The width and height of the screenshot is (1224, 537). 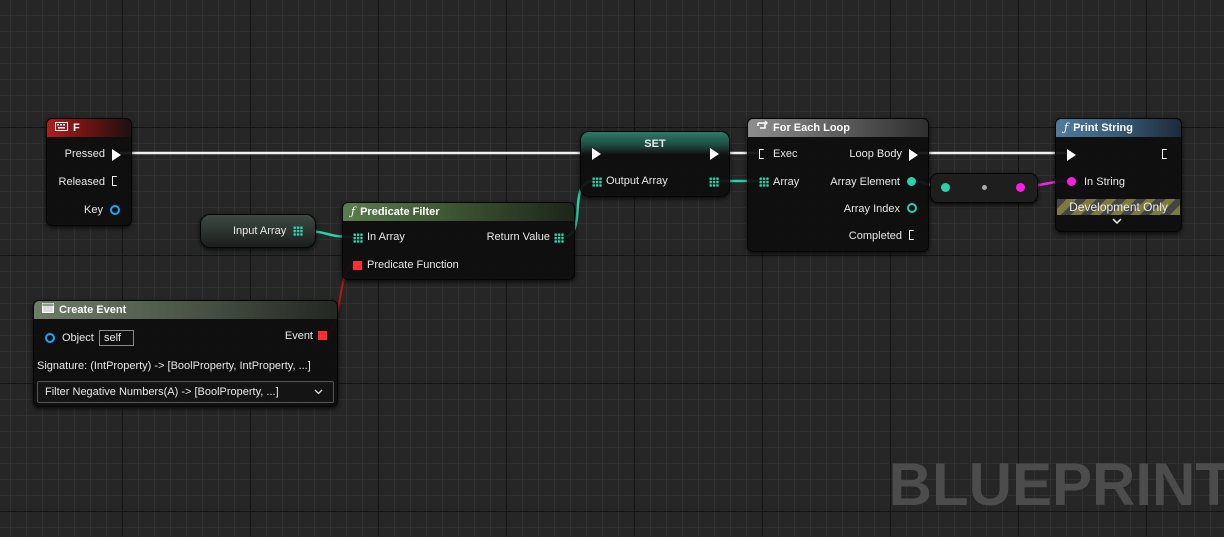 What do you see at coordinates (518, 237) in the screenshot?
I see `return-value-label: Return Value` at bounding box center [518, 237].